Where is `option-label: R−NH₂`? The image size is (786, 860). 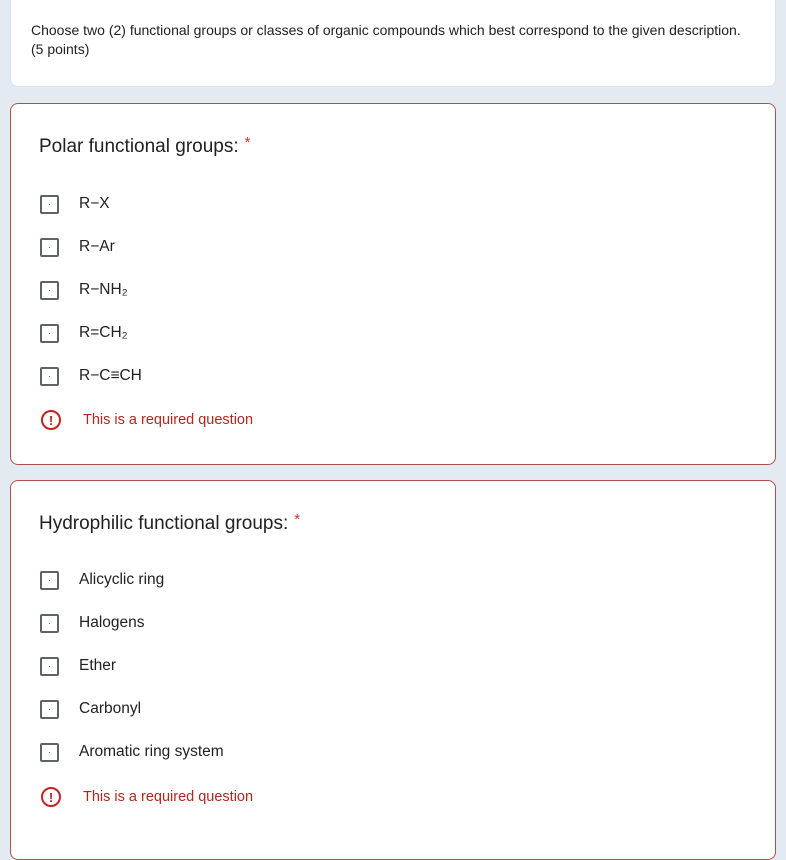 option-label: R−NH₂ is located at coordinates (103, 289).